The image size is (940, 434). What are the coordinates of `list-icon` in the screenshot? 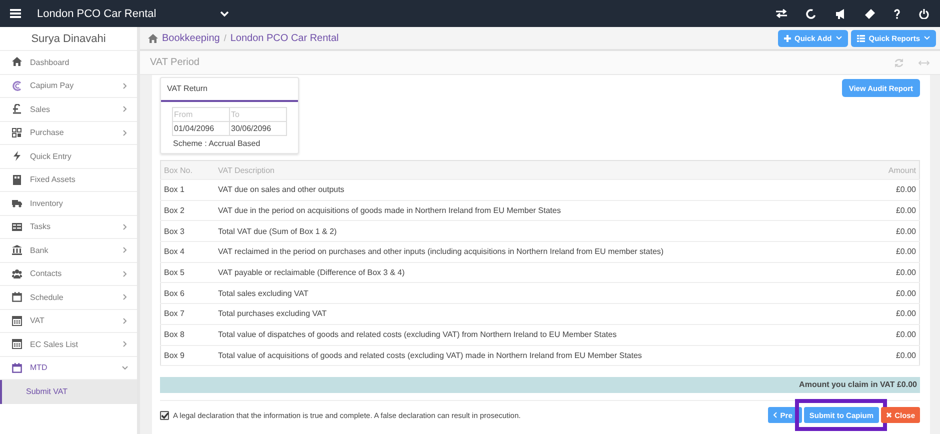 It's located at (17, 227).